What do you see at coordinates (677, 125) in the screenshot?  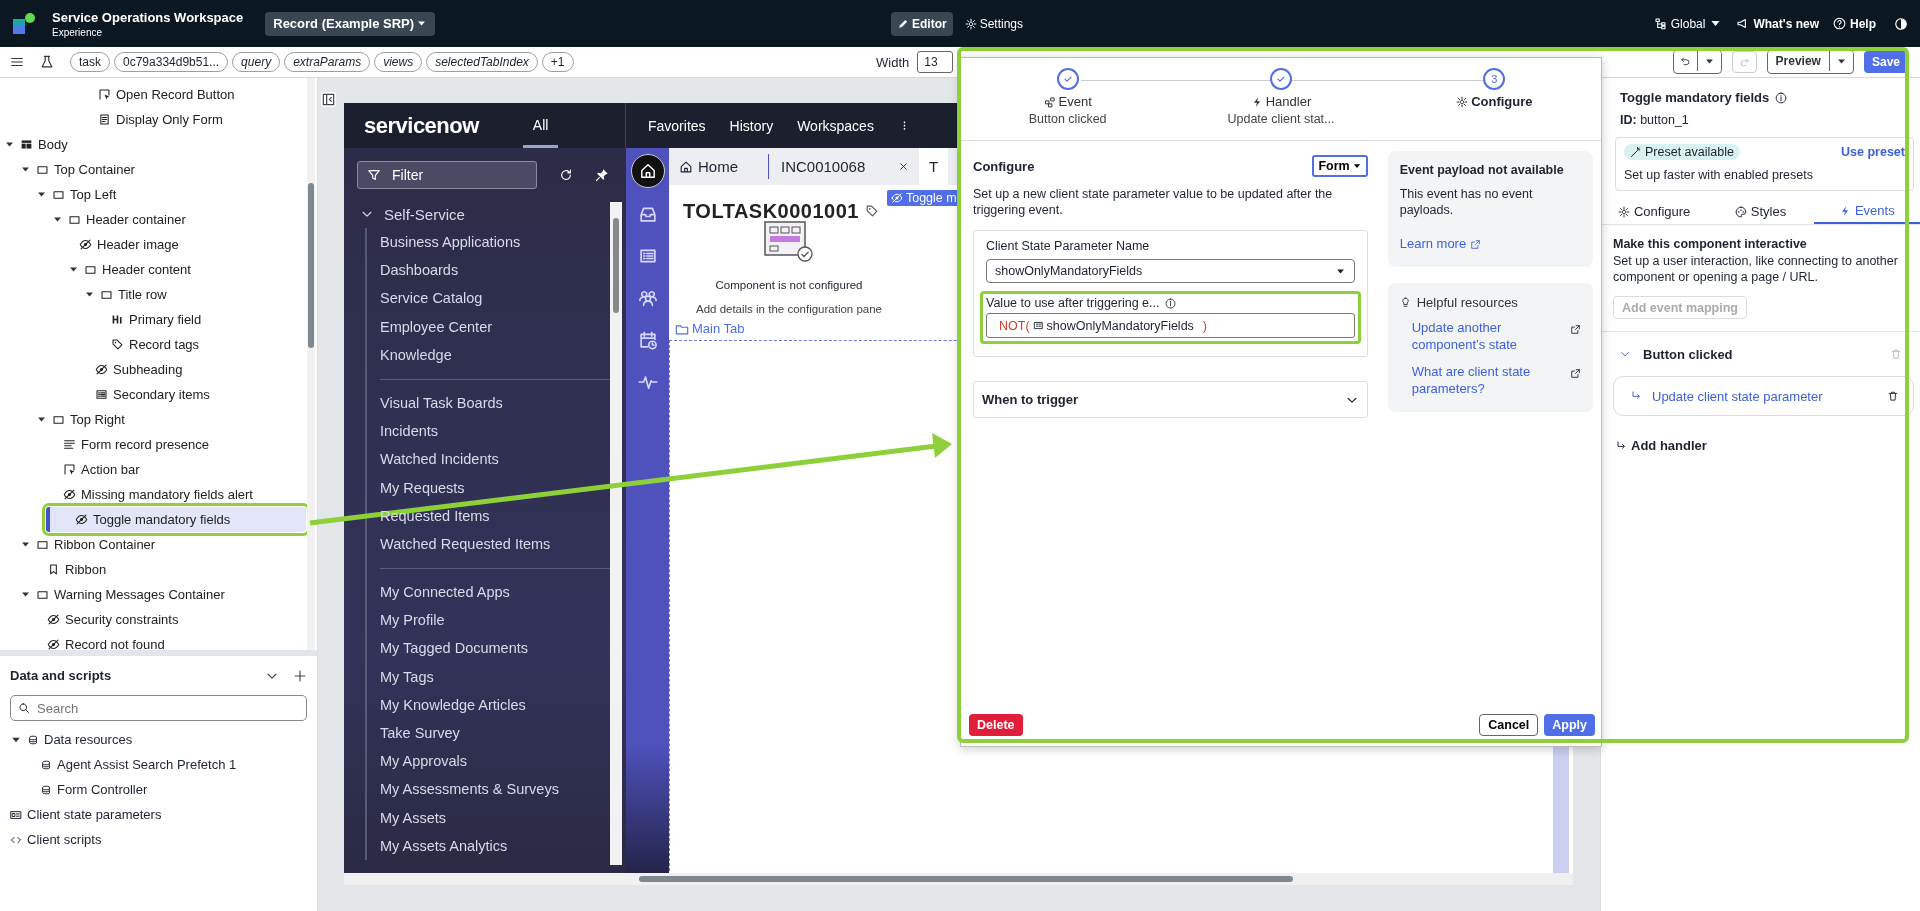 I see `menu-item: Favorites` at bounding box center [677, 125].